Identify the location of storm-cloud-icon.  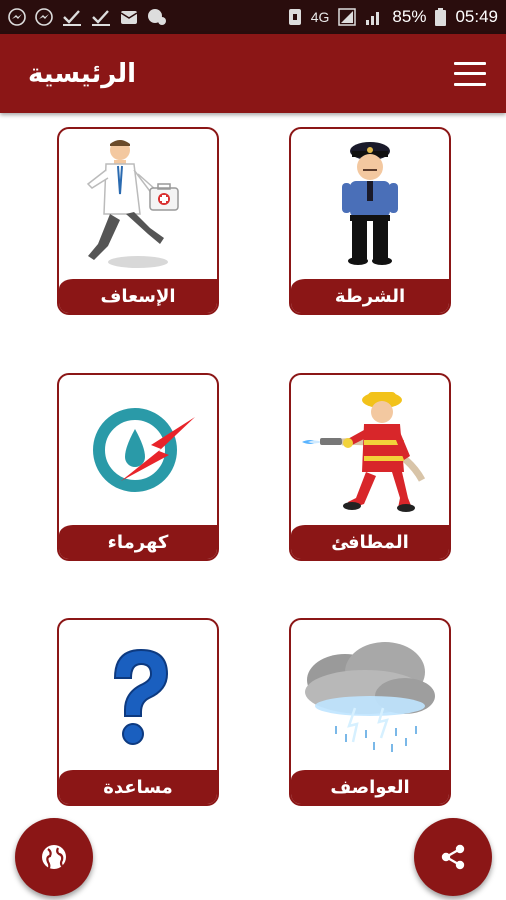
(370, 695).